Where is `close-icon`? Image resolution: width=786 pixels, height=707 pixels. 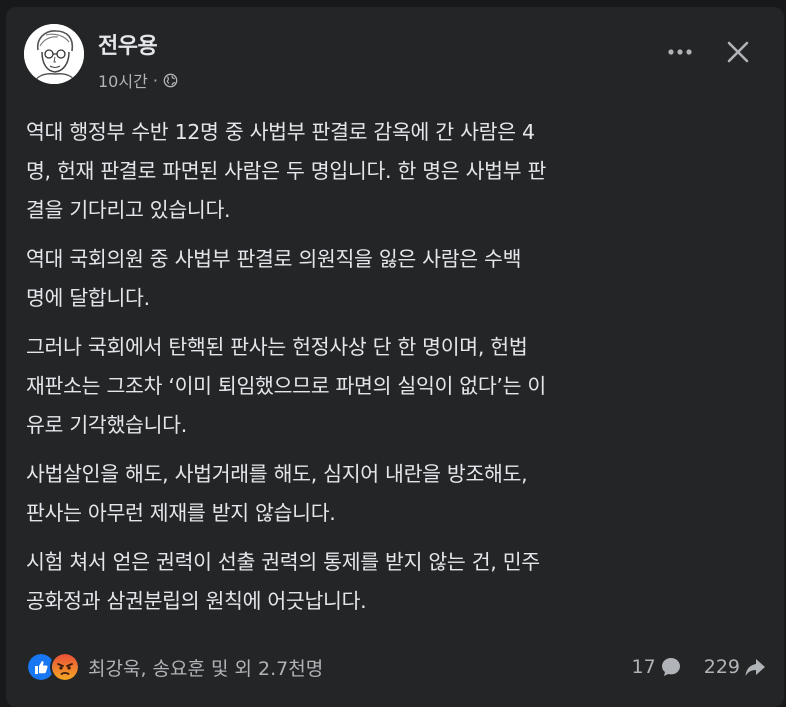
close-icon is located at coordinates (738, 52).